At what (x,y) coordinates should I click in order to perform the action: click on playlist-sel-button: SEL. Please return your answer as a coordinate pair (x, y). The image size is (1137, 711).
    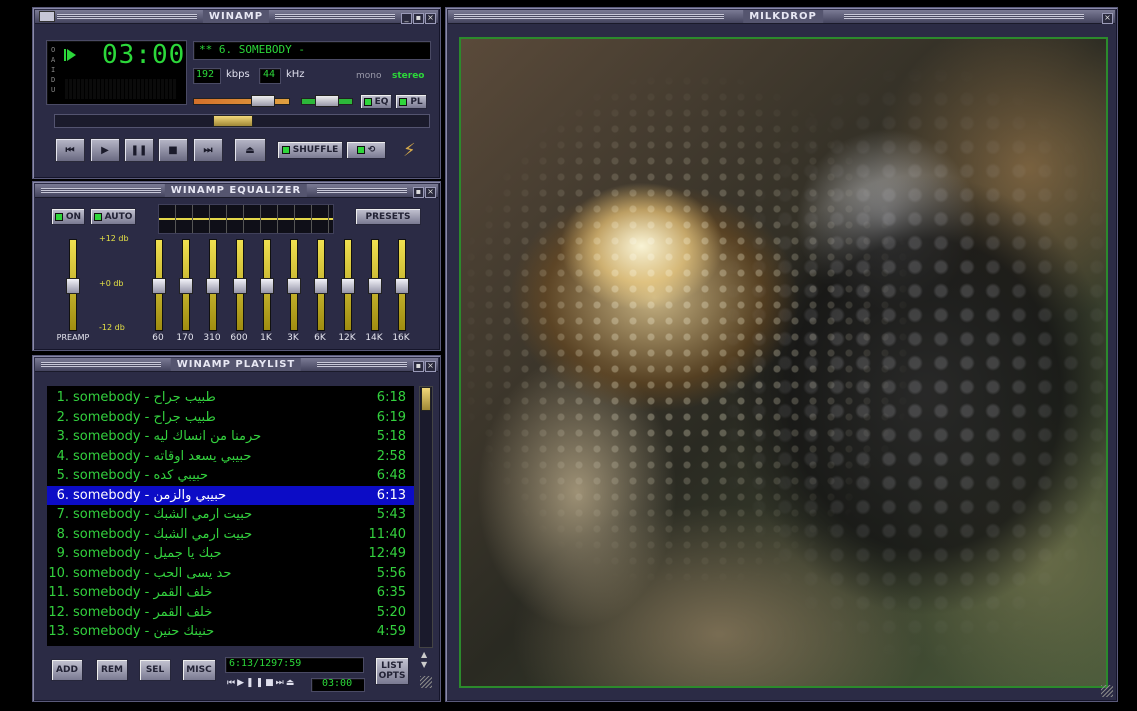
    Looking at the image, I should click on (155, 670).